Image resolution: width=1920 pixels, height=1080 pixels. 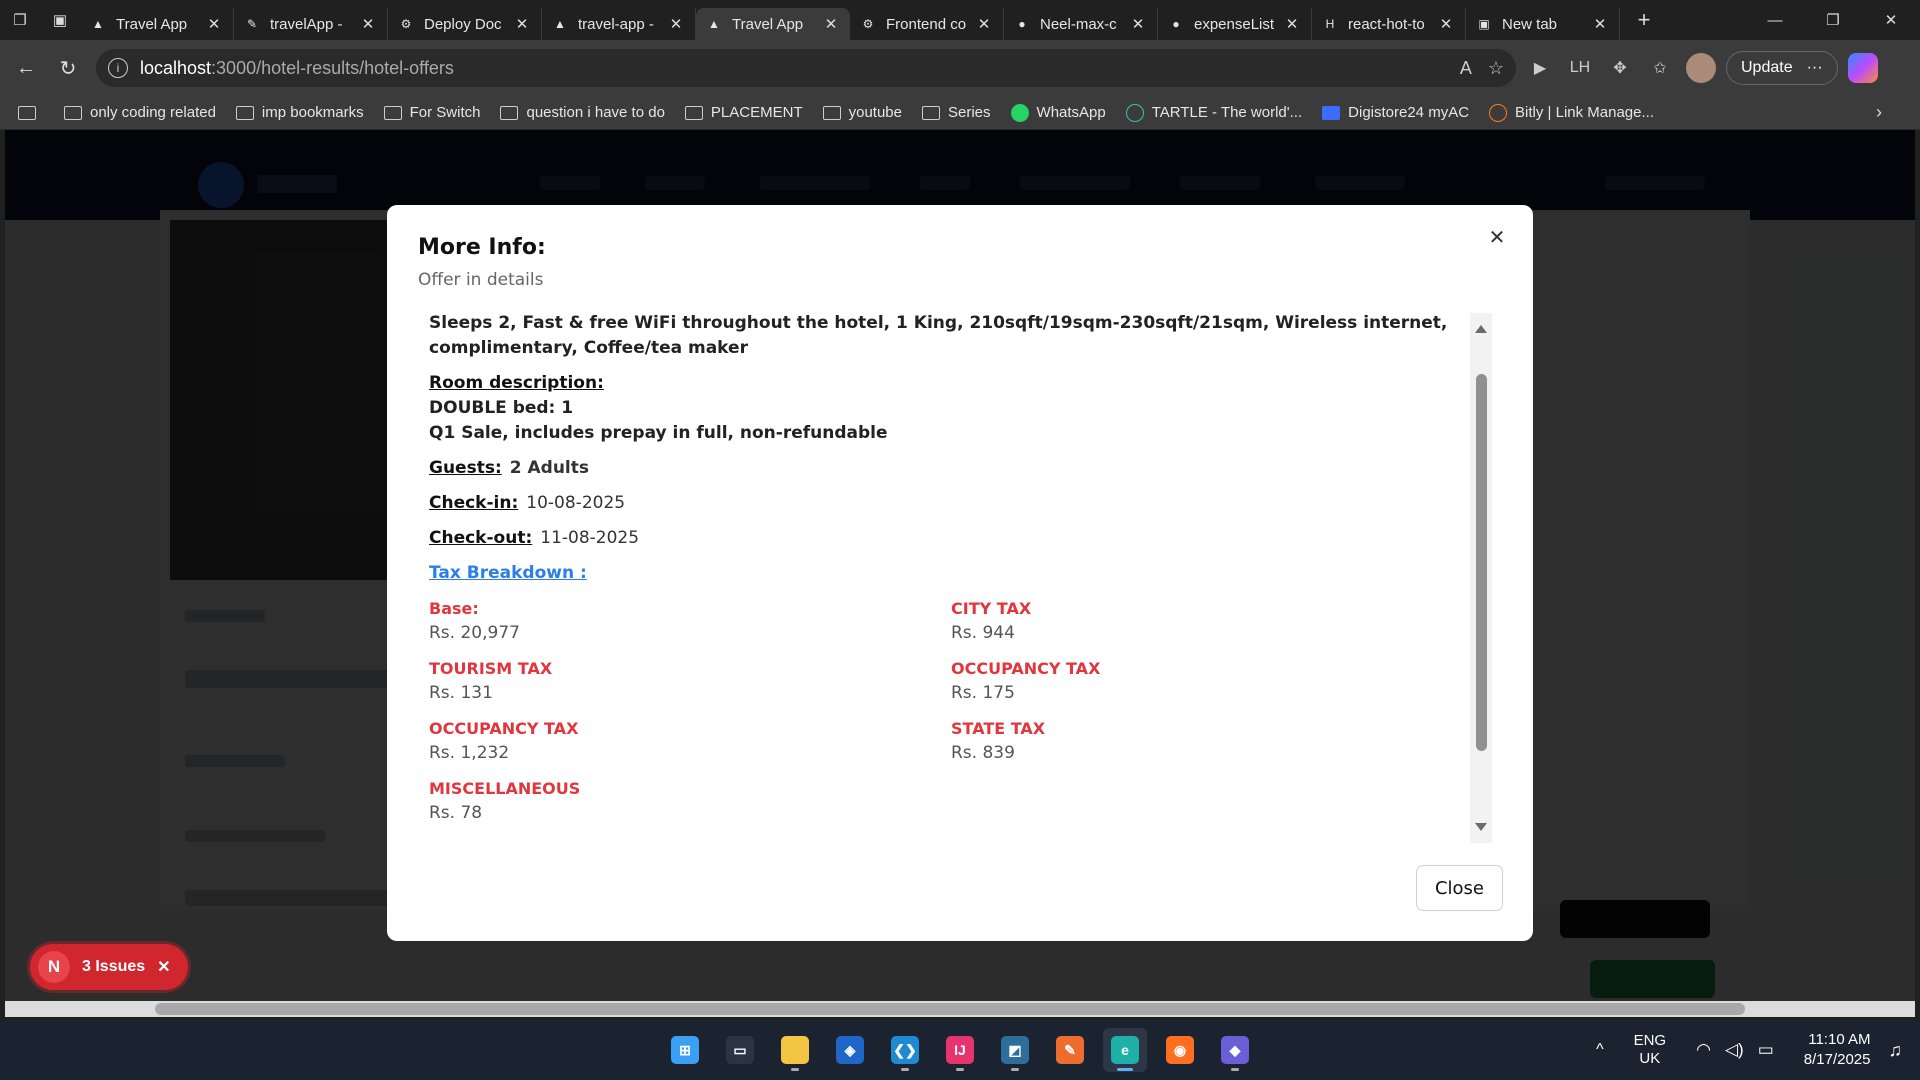 What do you see at coordinates (1481, 827) in the screenshot?
I see `scroll-down-arrow-icon` at bounding box center [1481, 827].